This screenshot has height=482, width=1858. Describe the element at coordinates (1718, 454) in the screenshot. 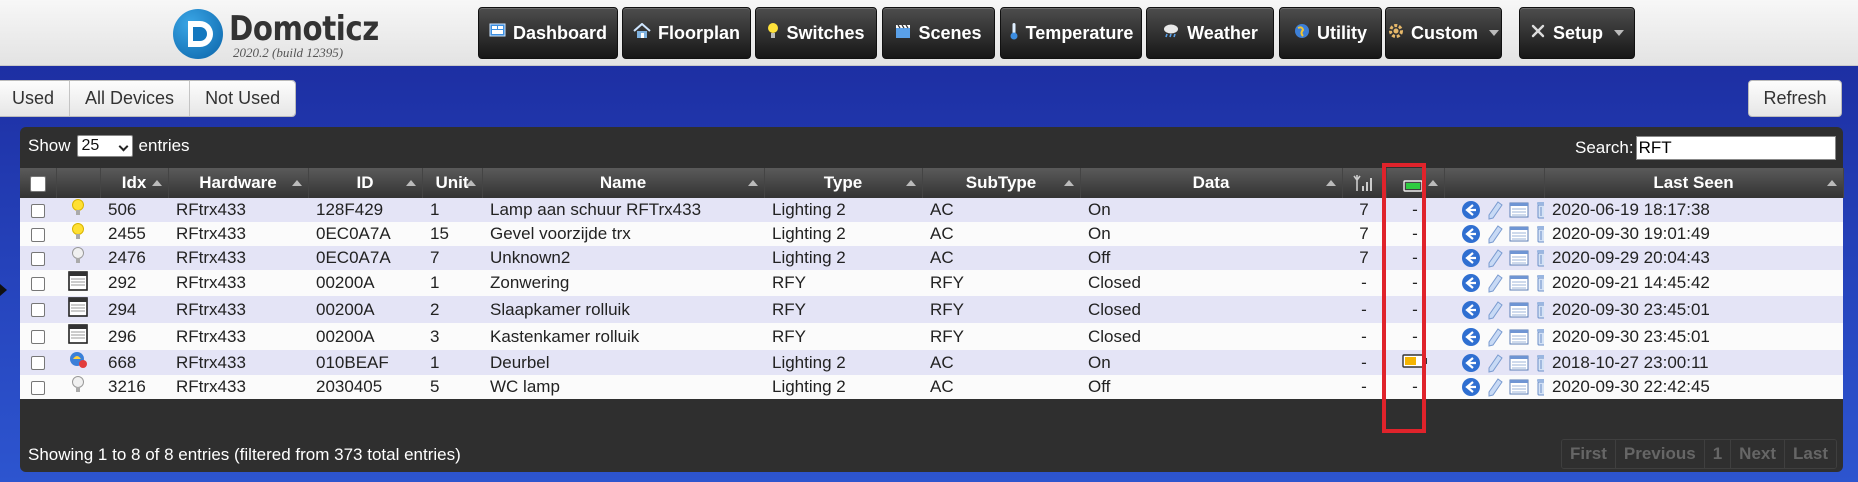

I see `pager-page-1-button: 1` at that location.